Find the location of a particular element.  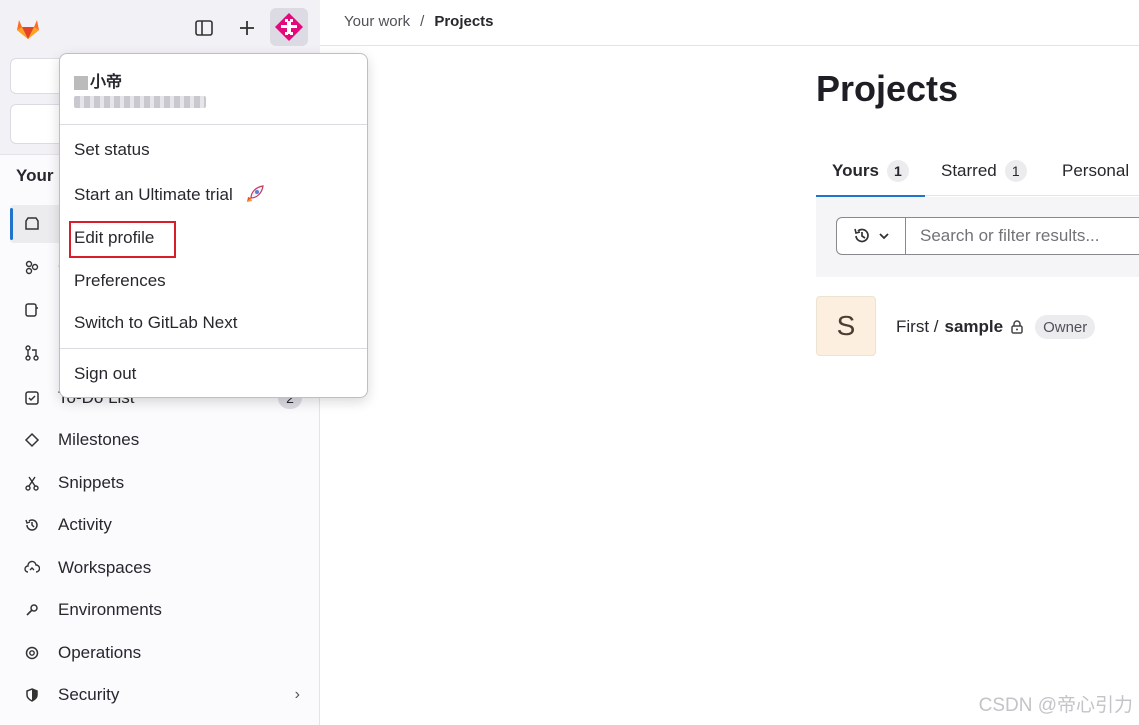

user-avatar-button is located at coordinates (289, 27).